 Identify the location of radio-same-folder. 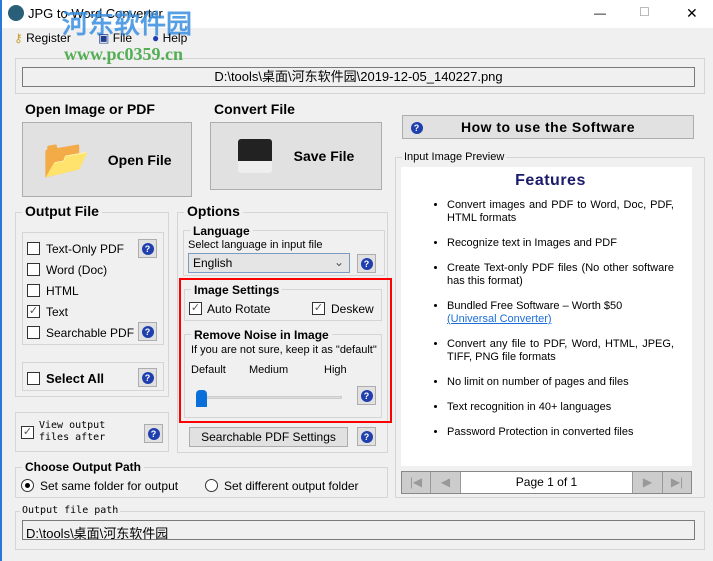
(27, 485).